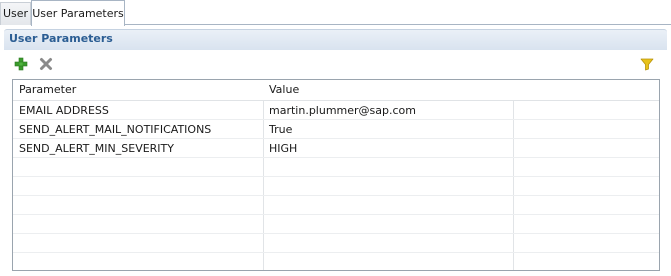 The width and height of the screenshot is (671, 276). Describe the element at coordinates (64, 110) in the screenshot. I see `parameter-cell: EMAIL ADDRESS` at that location.